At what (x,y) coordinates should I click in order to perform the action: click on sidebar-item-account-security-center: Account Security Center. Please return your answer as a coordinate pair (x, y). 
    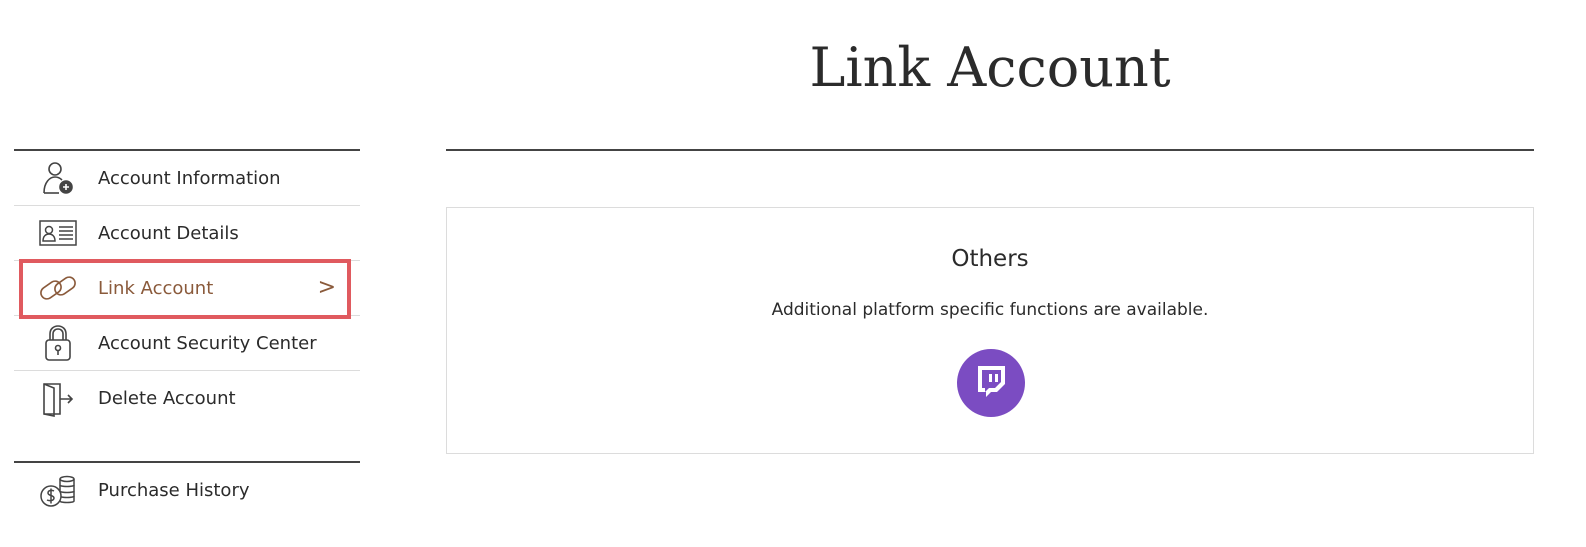
    Looking at the image, I should click on (187, 343).